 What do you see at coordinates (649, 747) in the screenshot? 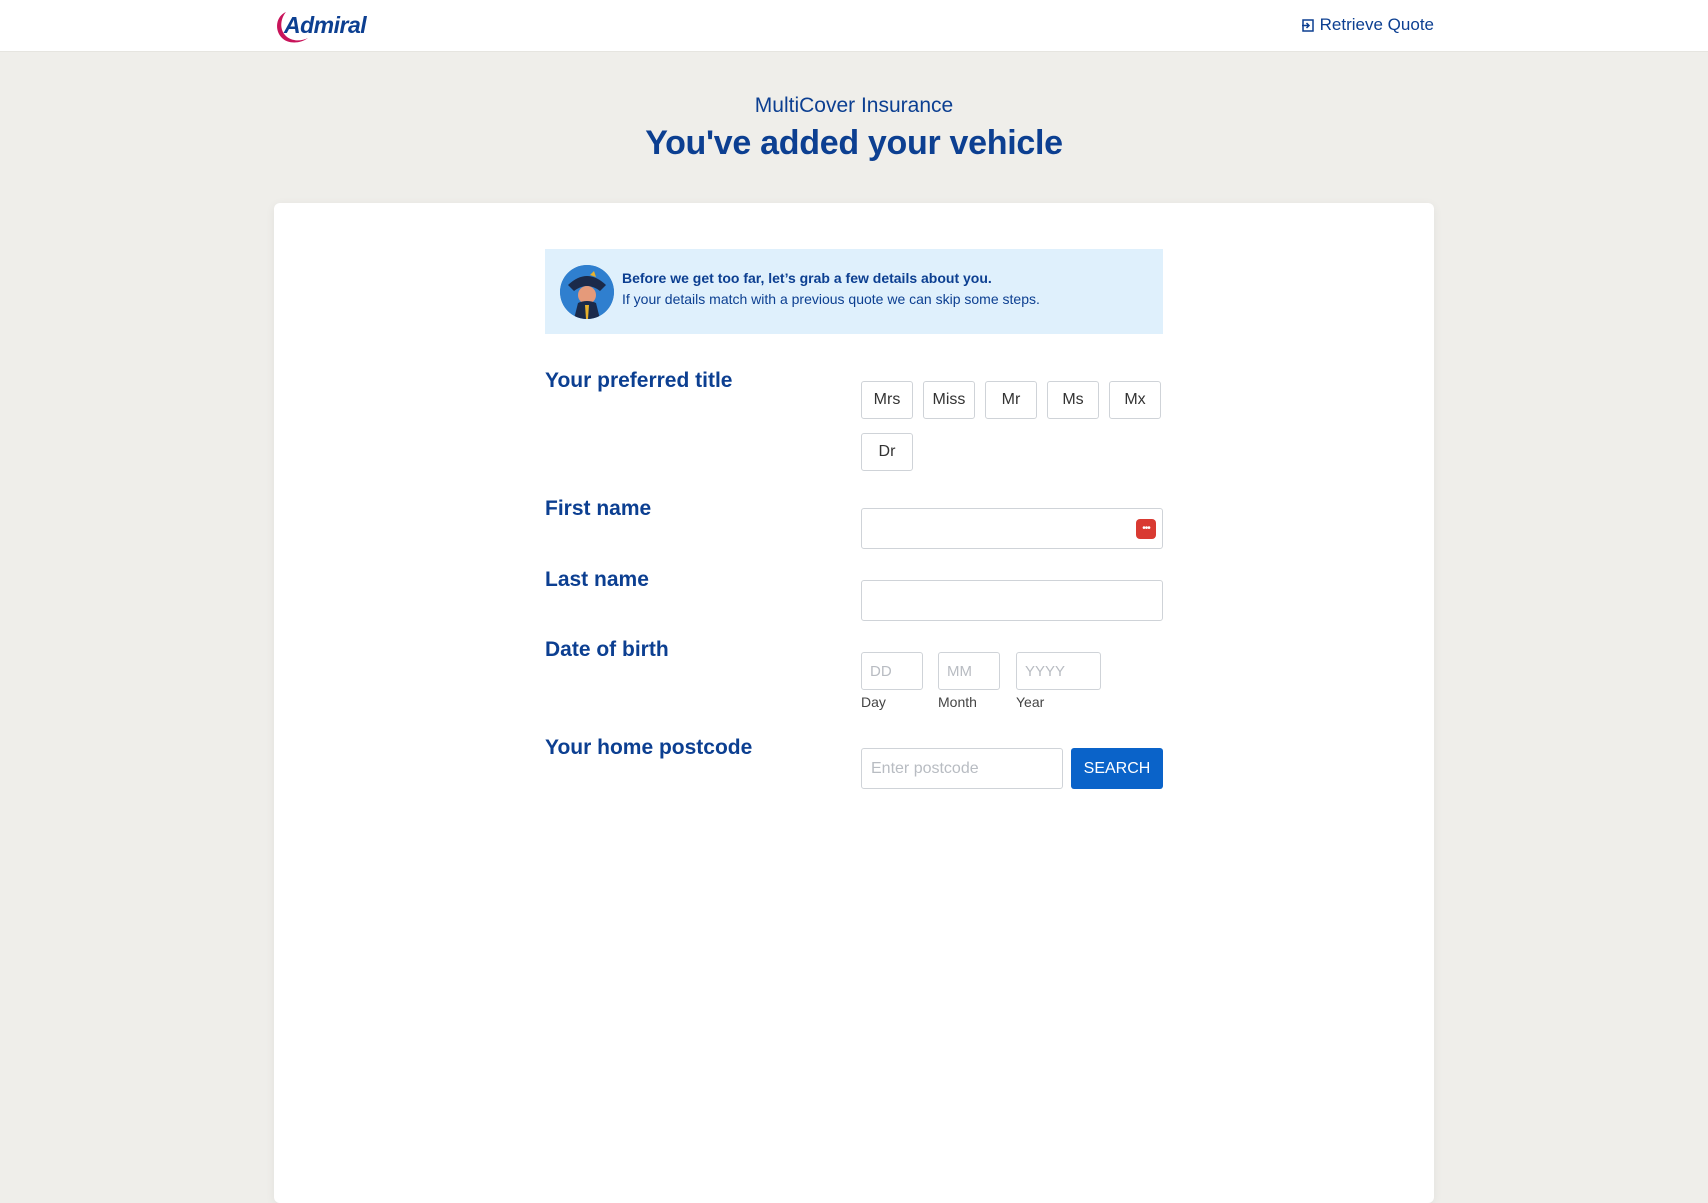
I see `postcode-label: Your home postcode` at bounding box center [649, 747].